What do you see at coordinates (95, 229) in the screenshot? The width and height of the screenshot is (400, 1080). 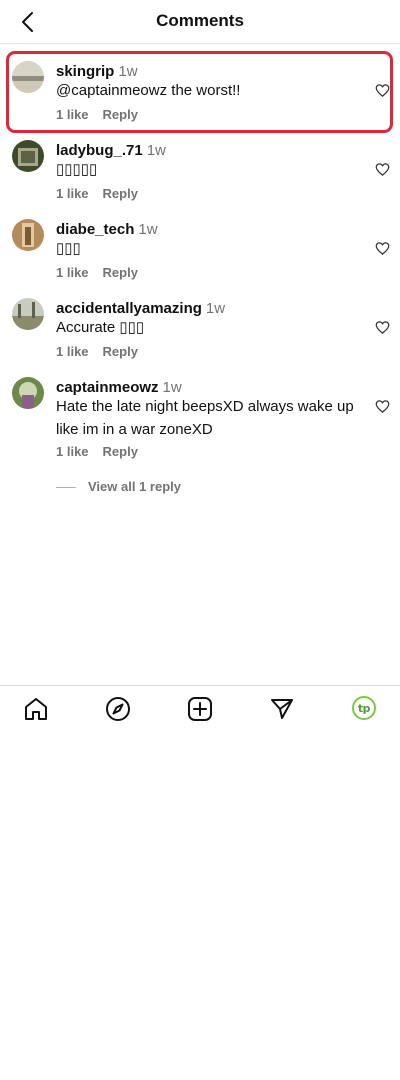 I see `comment-username: diabe_tech` at bounding box center [95, 229].